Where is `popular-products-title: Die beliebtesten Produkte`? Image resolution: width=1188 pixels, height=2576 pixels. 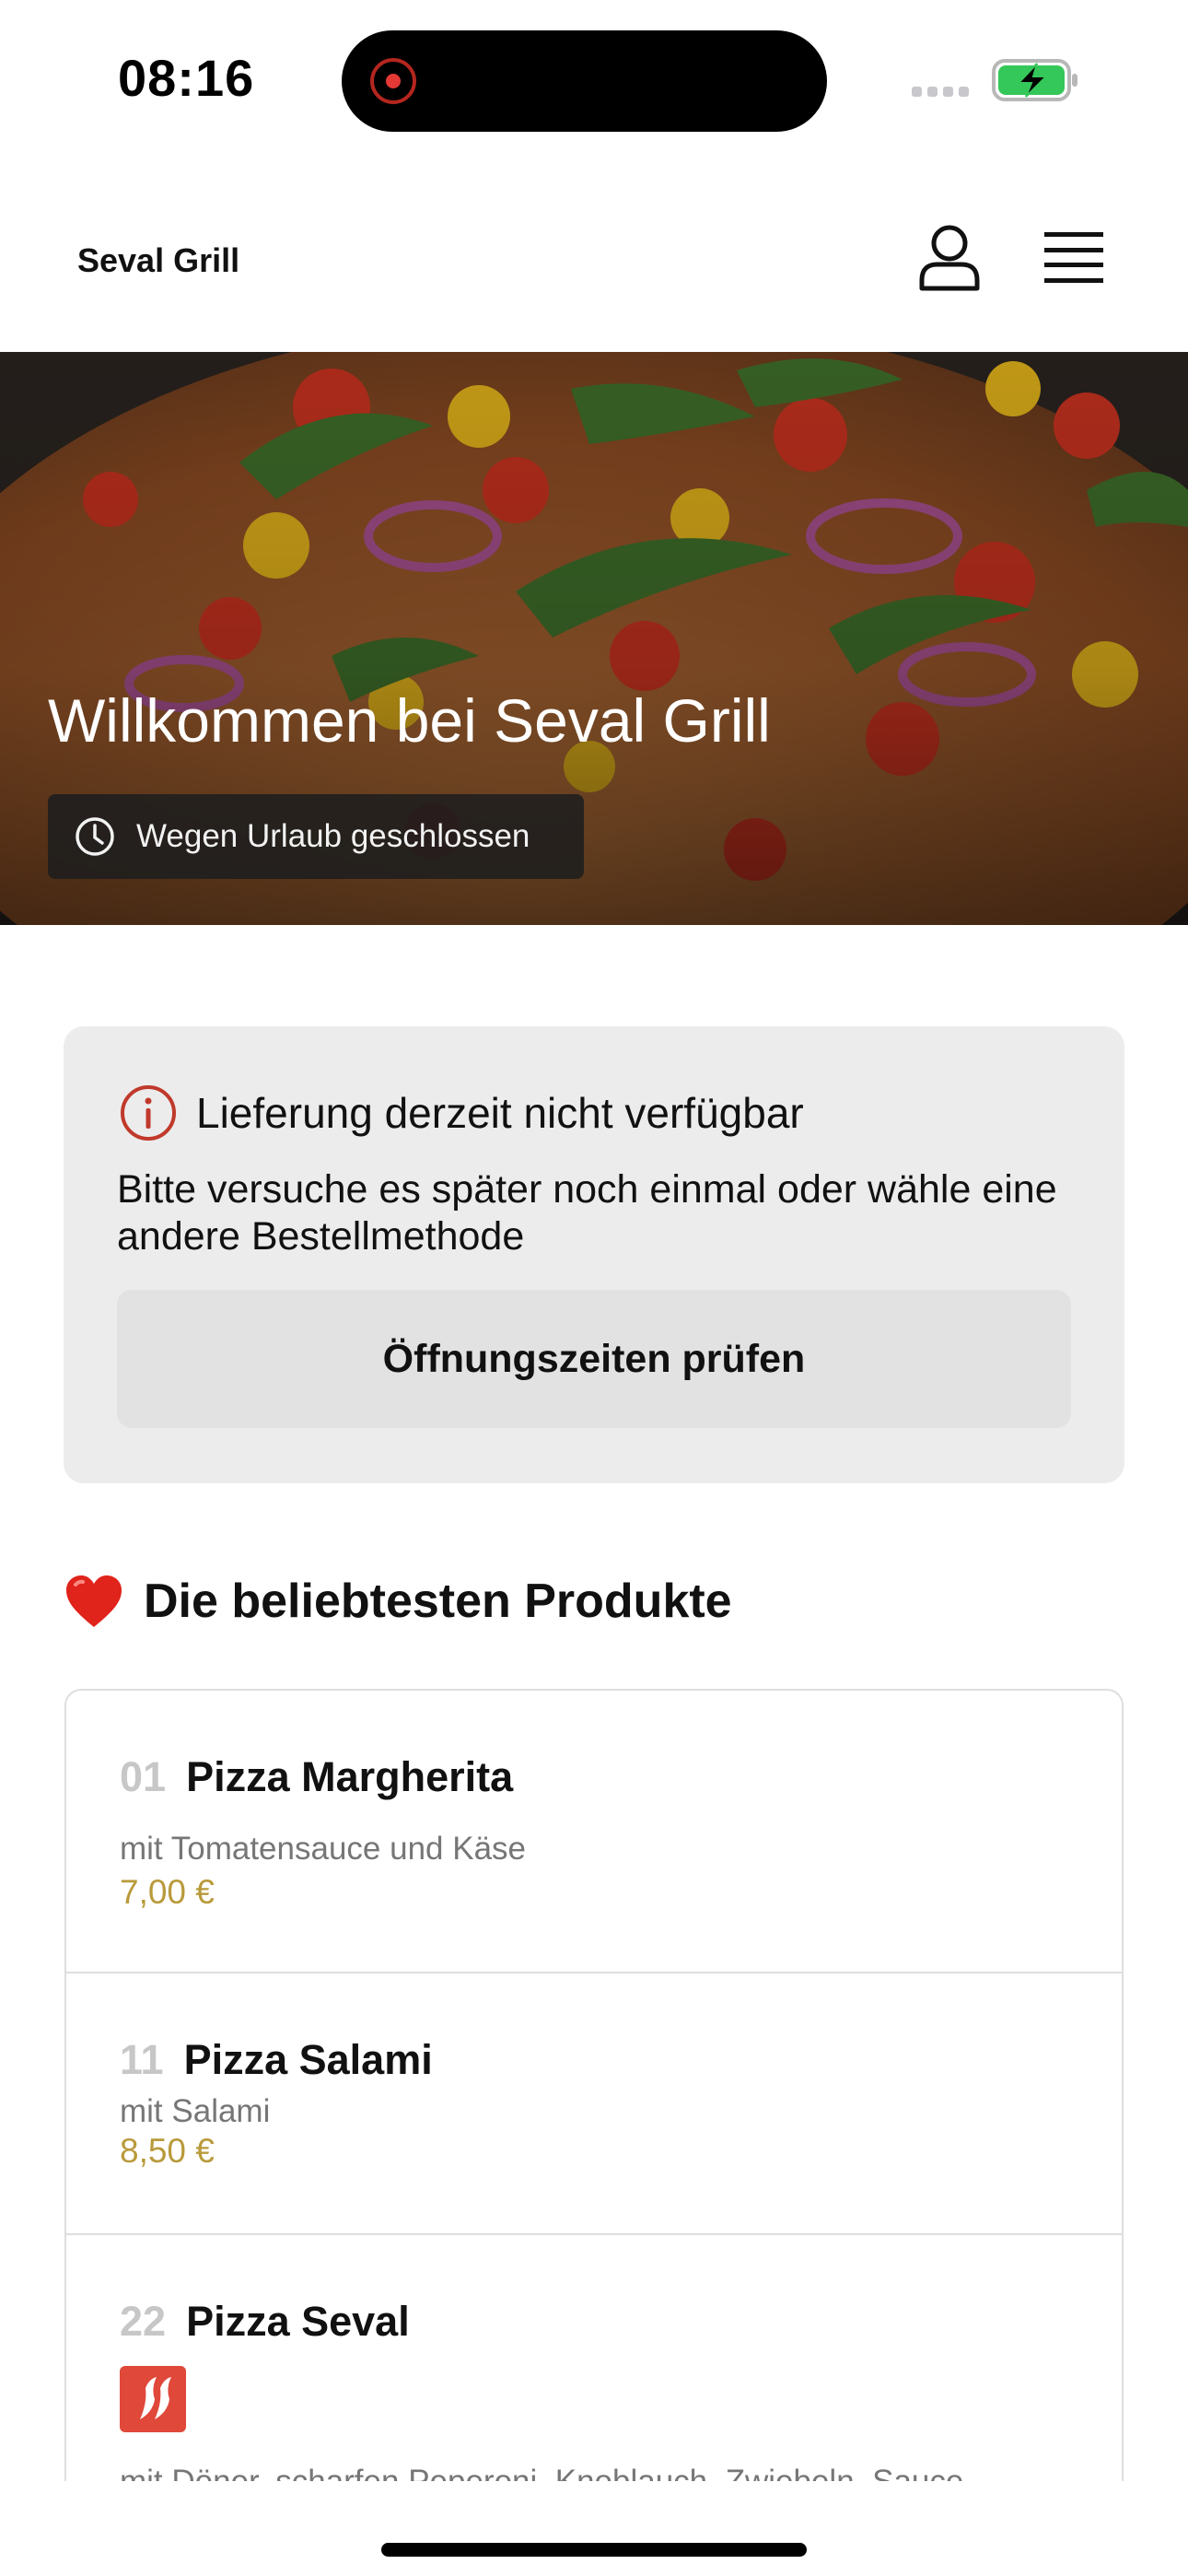 popular-products-title: Die beliebtesten Produkte is located at coordinates (438, 1601).